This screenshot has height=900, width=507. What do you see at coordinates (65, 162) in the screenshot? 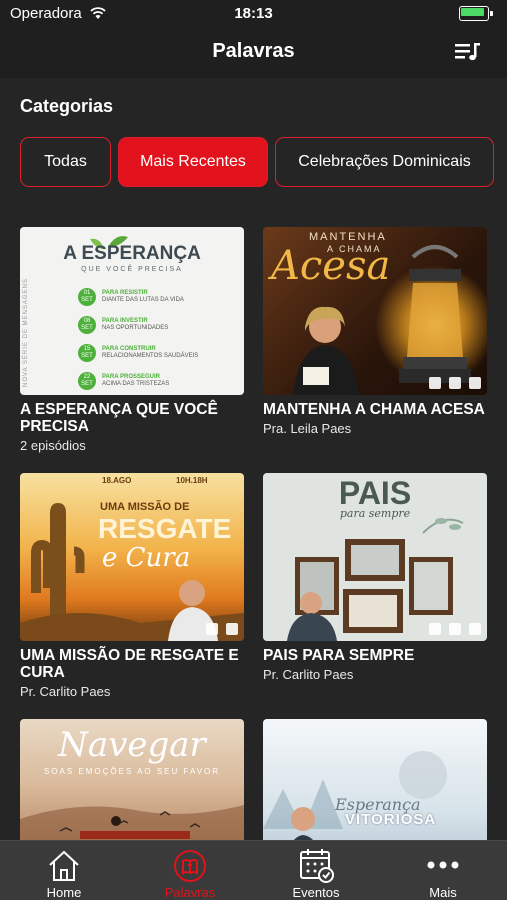
I see `category-chip-todas: Todas` at bounding box center [65, 162].